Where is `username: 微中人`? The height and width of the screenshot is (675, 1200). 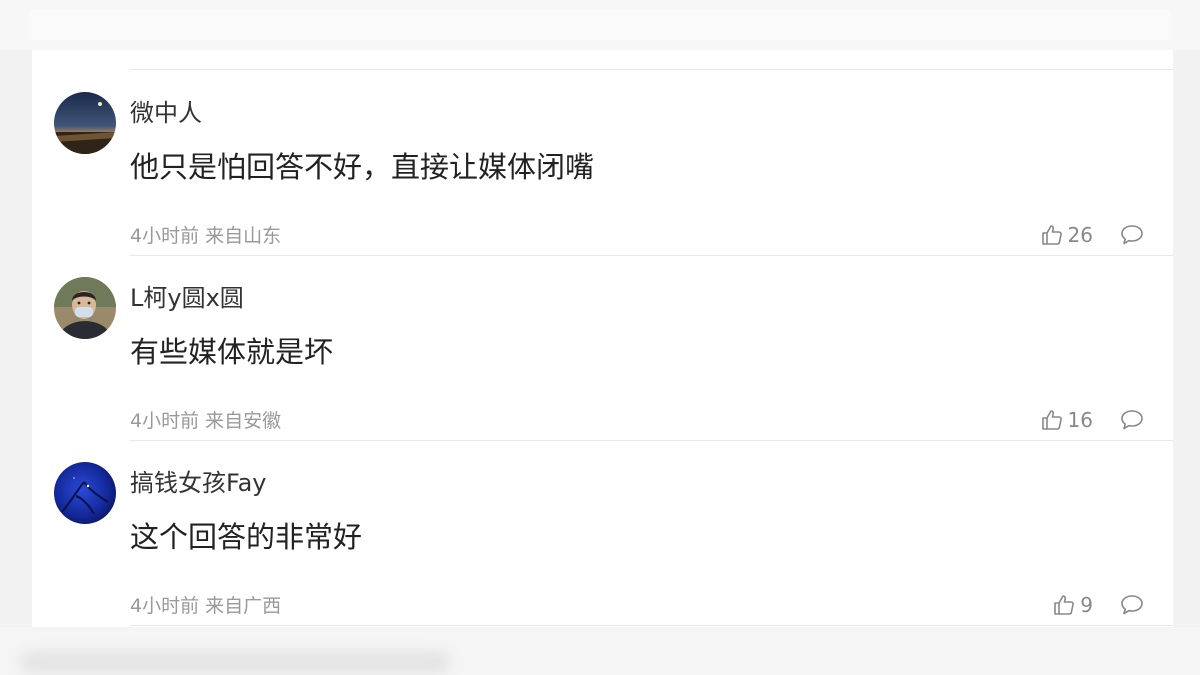 username: 微中人 is located at coordinates (166, 113).